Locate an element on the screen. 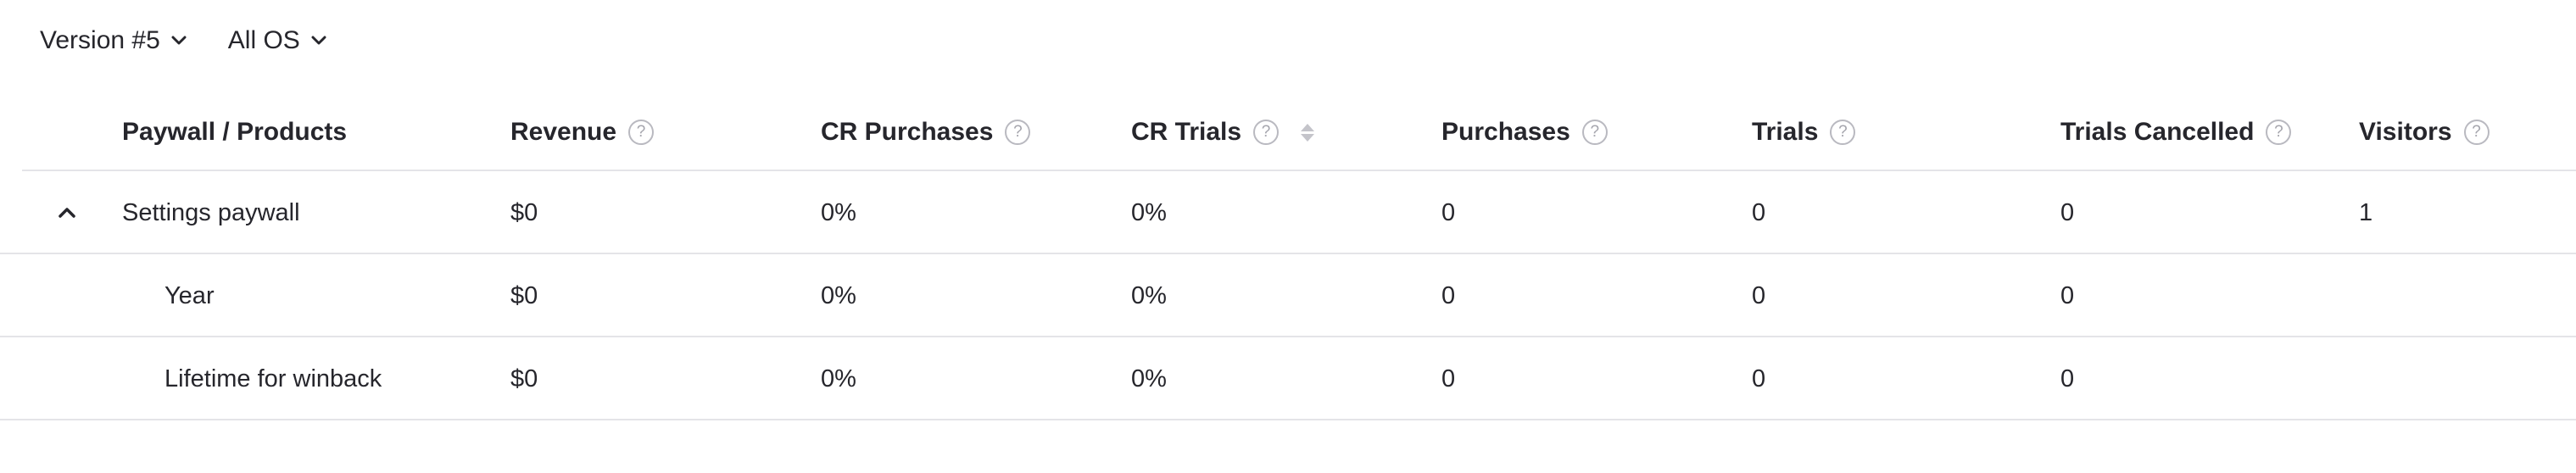  version-dropdown-label: Version #5 is located at coordinates (100, 40).